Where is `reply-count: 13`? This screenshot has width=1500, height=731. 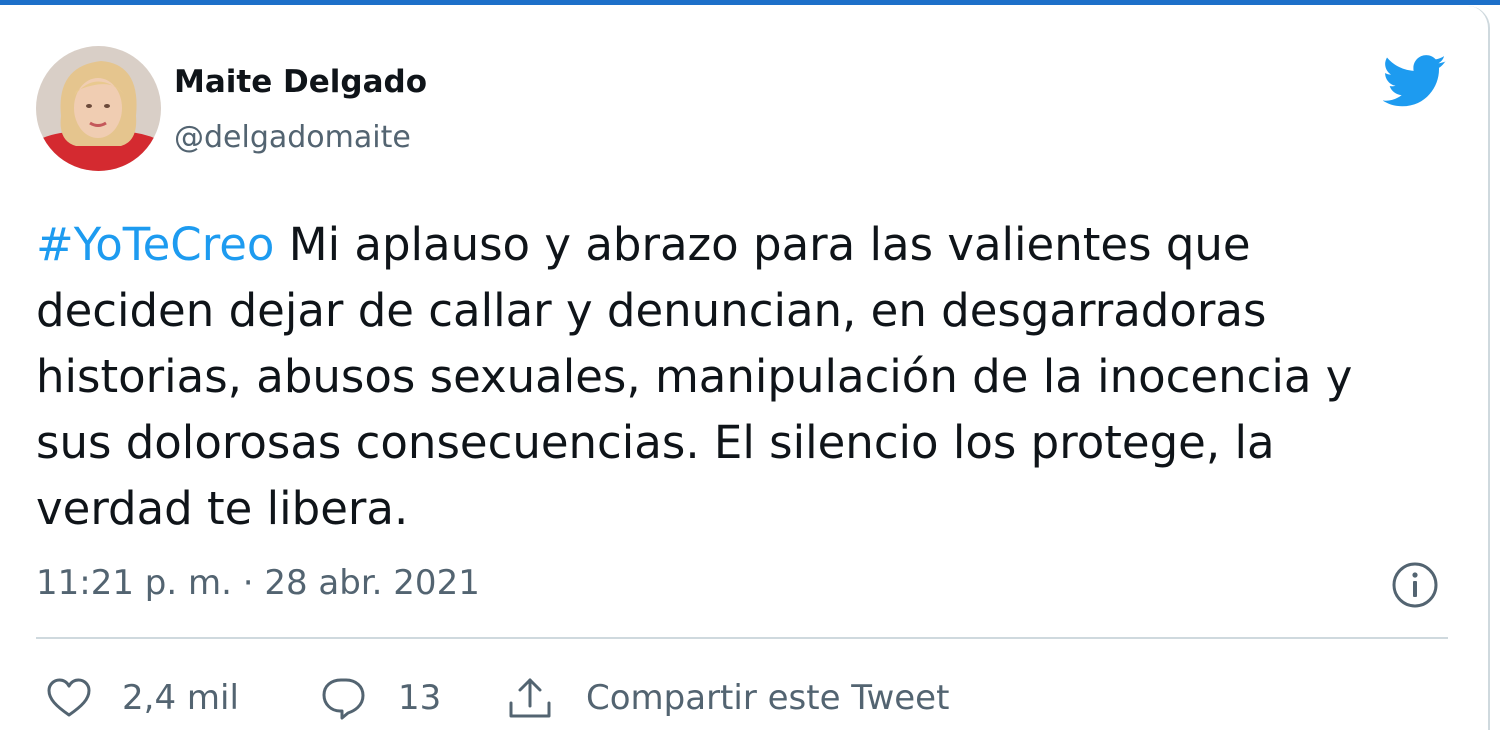
reply-count: 13 is located at coordinates (420, 698).